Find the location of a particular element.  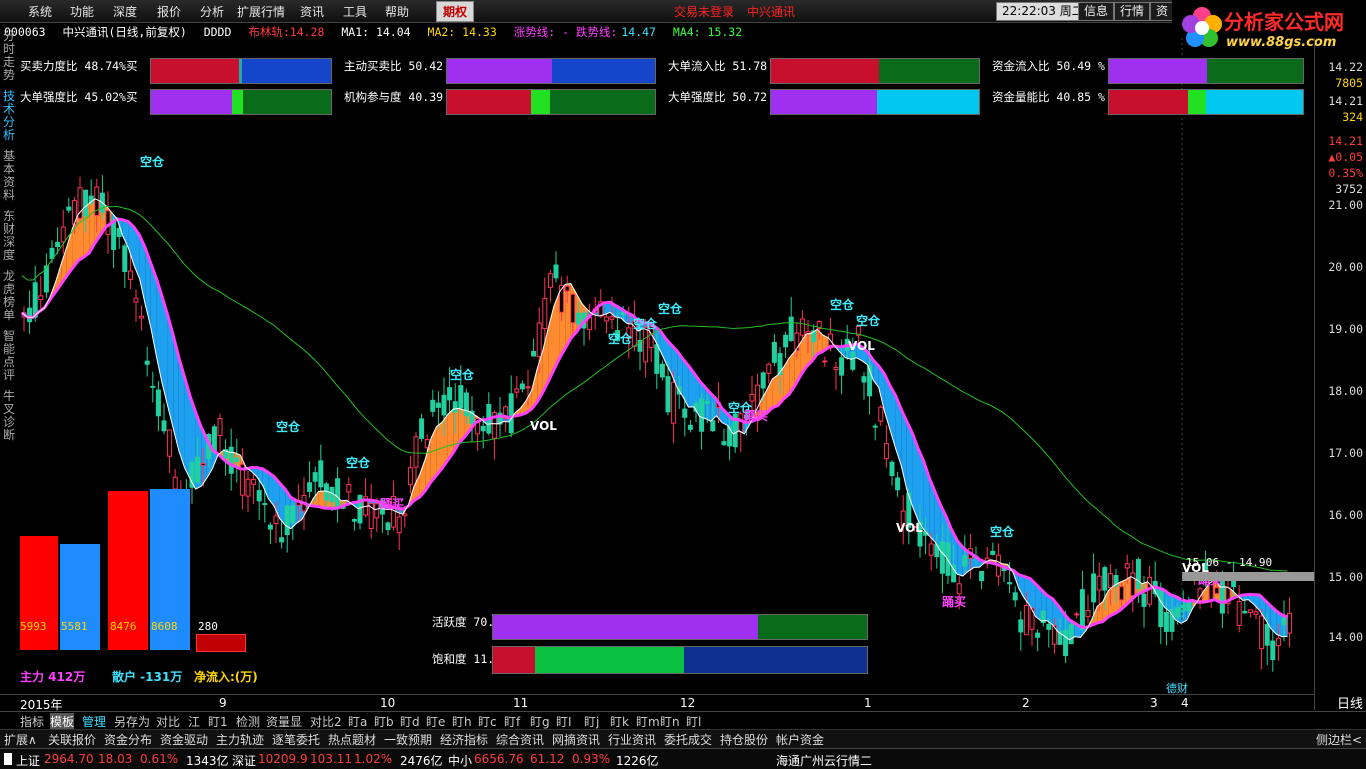

axis-change: ▲0.05 is located at coordinates (1345, 157).